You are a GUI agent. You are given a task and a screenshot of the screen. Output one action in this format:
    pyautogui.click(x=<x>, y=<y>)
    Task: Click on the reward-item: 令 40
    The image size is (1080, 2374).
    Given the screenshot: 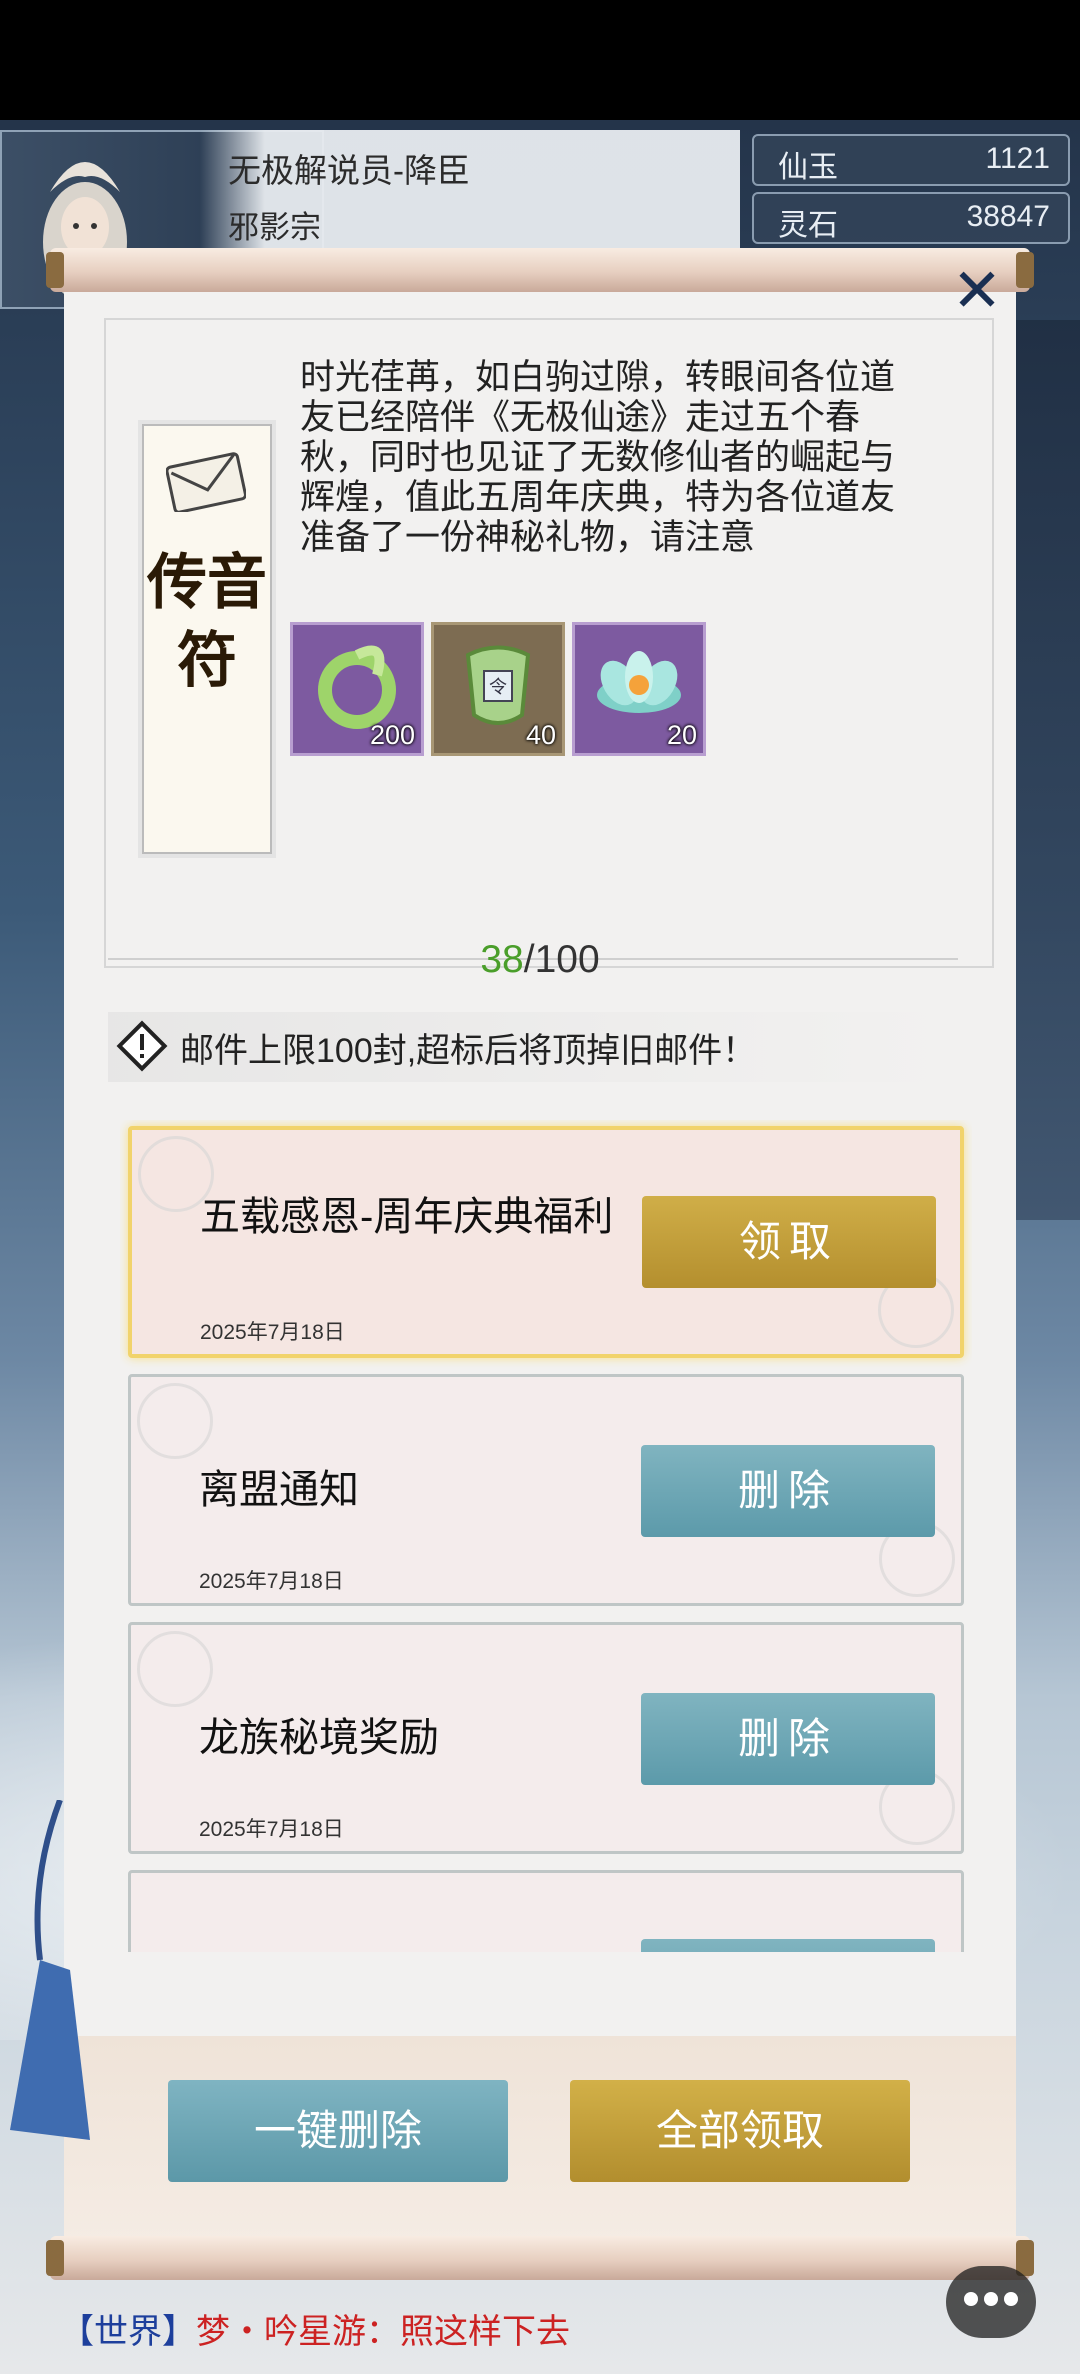 What is the action you would take?
    pyautogui.click(x=498, y=689)
    